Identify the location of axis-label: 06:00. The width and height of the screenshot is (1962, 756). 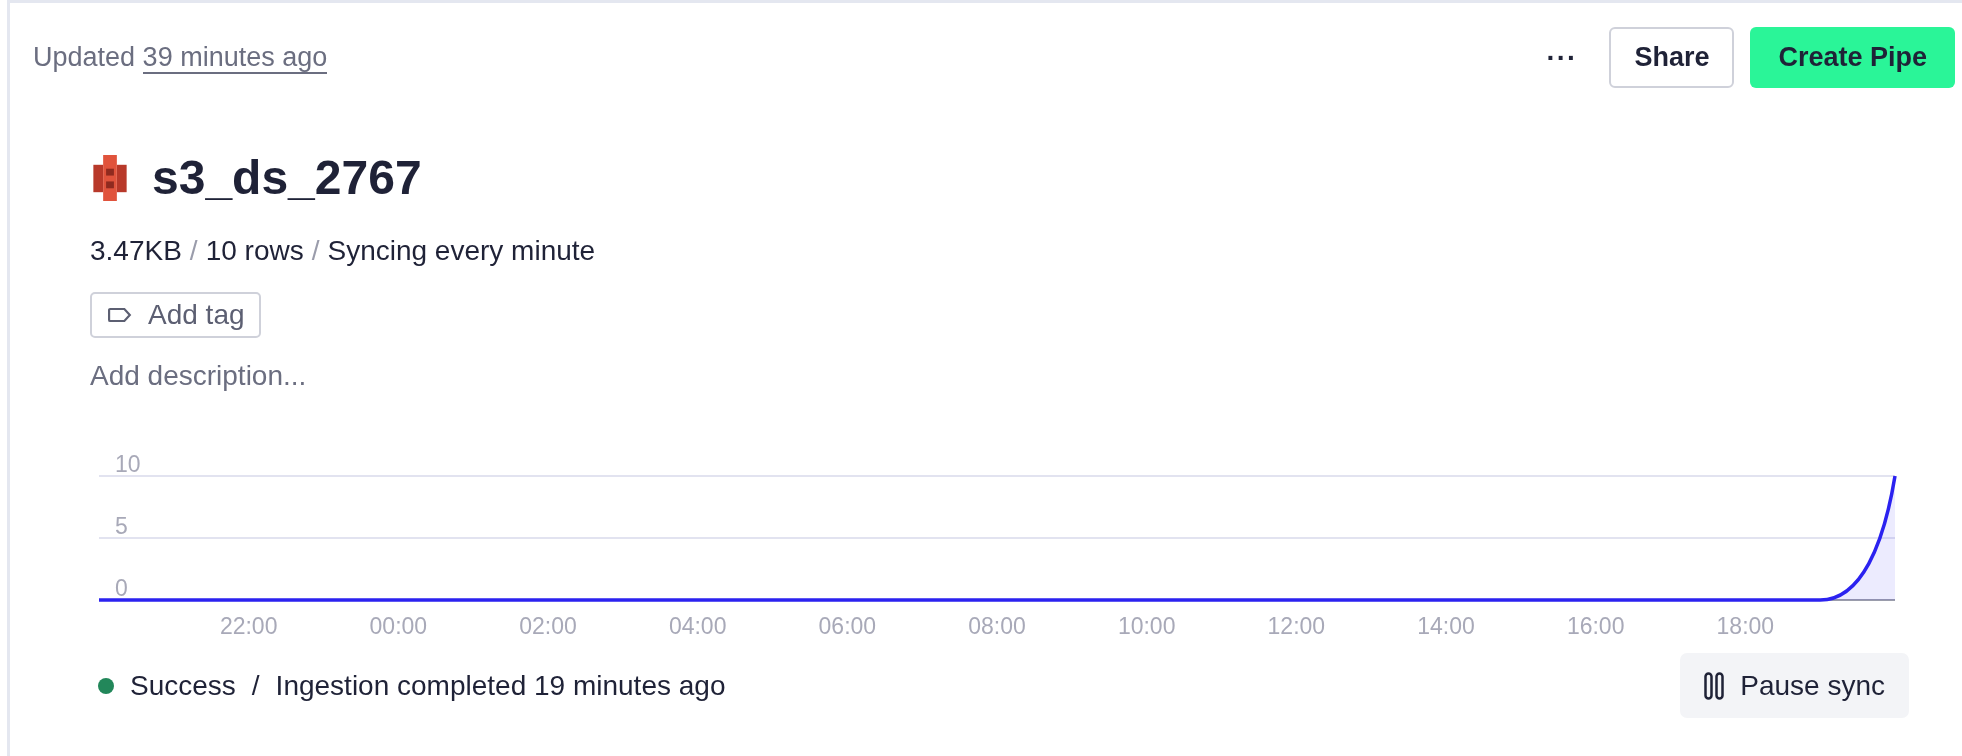
(847, 626).